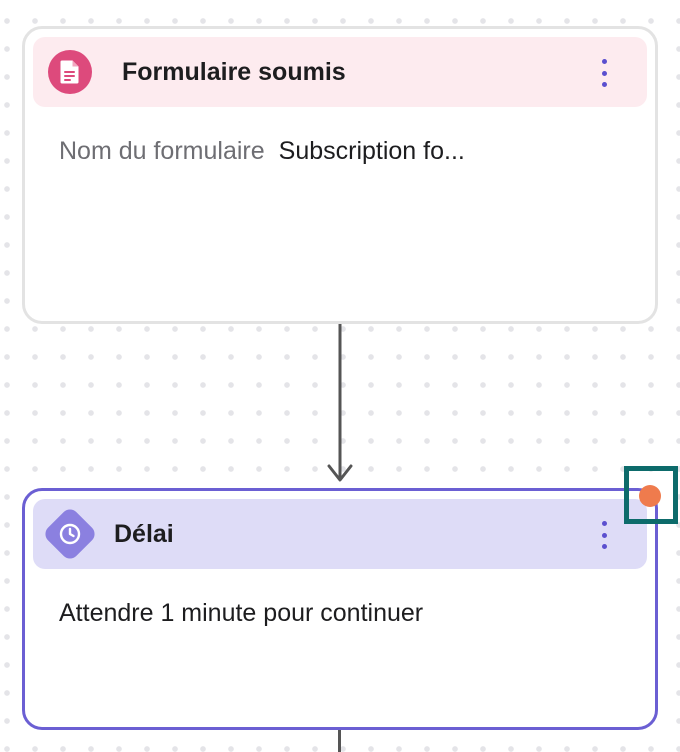 Image resolution: width=680 pixels, height=752 pixels. I want to click on delay-header: Délai, so click(340, 534).